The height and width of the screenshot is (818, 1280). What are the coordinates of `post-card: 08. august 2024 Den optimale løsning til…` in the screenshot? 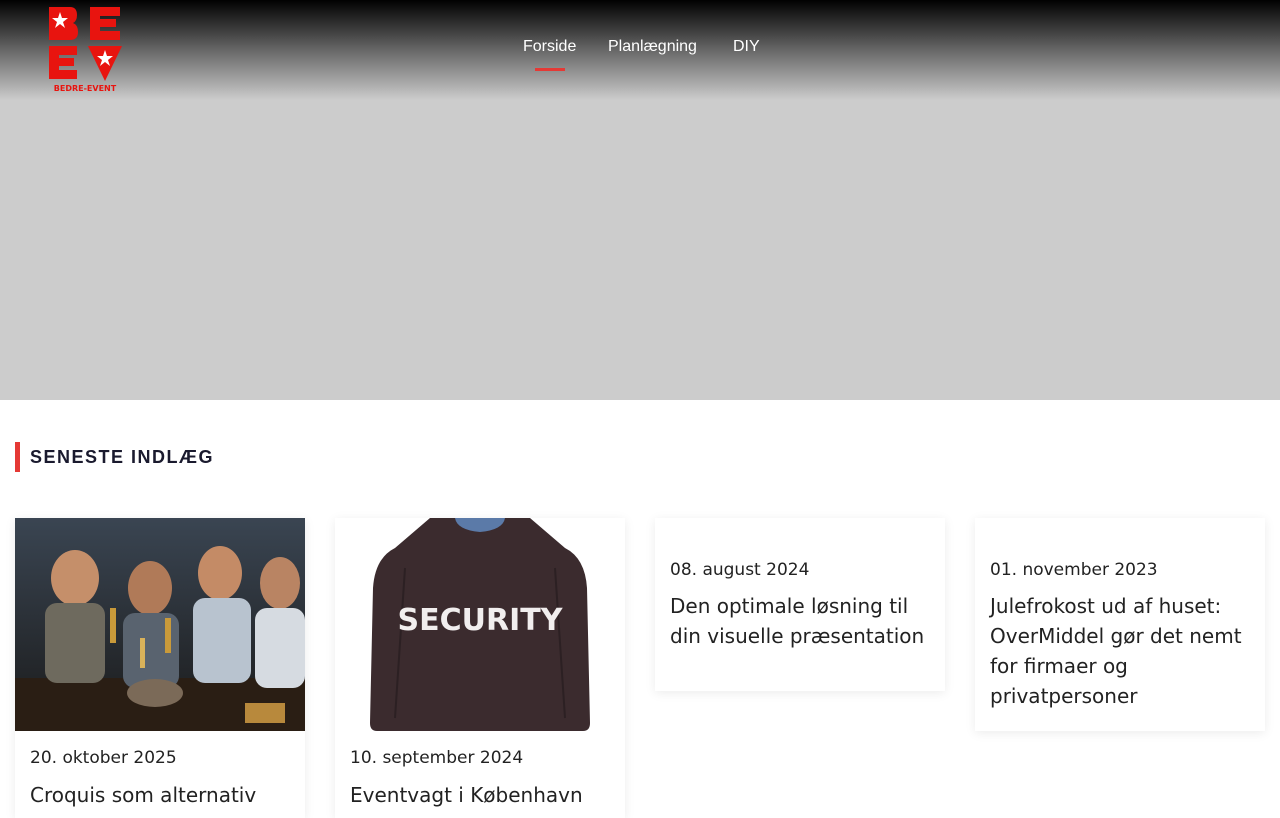 It's located at (800, 604).